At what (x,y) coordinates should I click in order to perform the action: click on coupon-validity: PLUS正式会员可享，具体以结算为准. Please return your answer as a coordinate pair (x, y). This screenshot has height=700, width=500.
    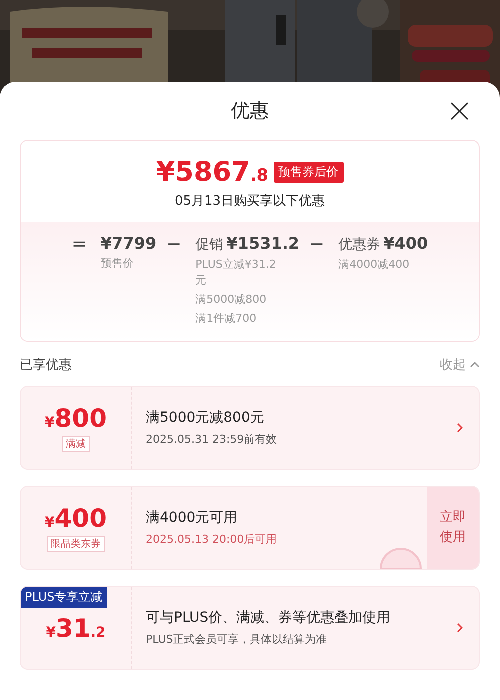
    Looking at the image, I should click on (237, 639).